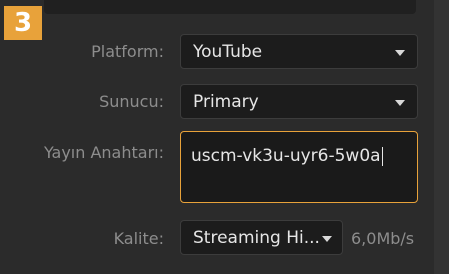 The image size is (449, 274). I want to click on step-badge: 3, so click(23, 23).